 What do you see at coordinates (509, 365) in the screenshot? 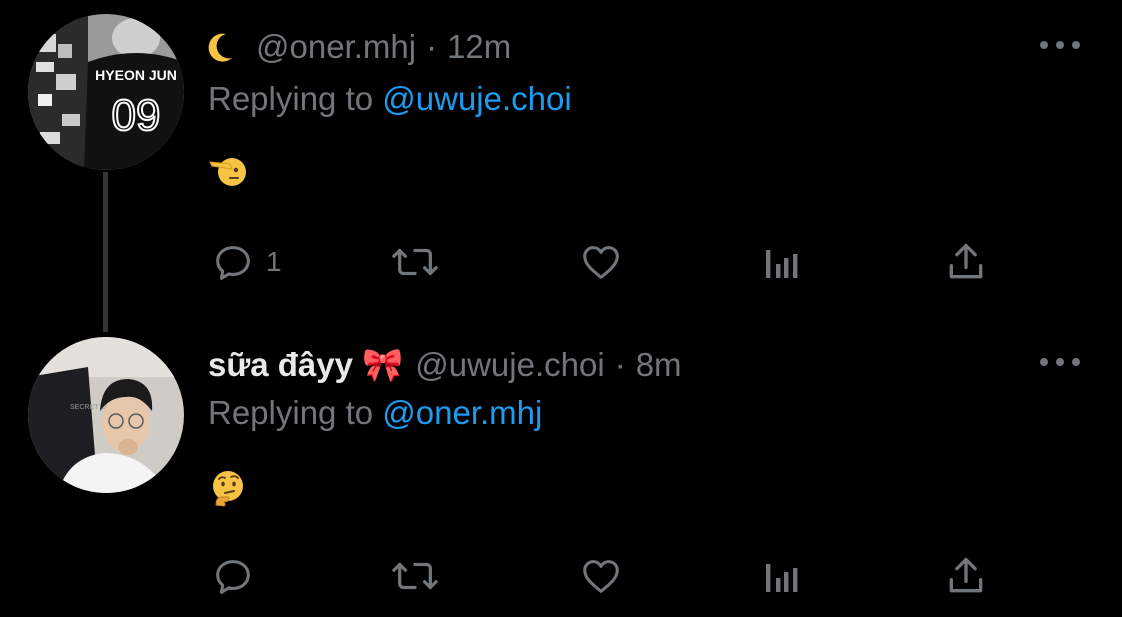
I see `user-handle: @uwuje.choi` at bounding box center [509, 365].